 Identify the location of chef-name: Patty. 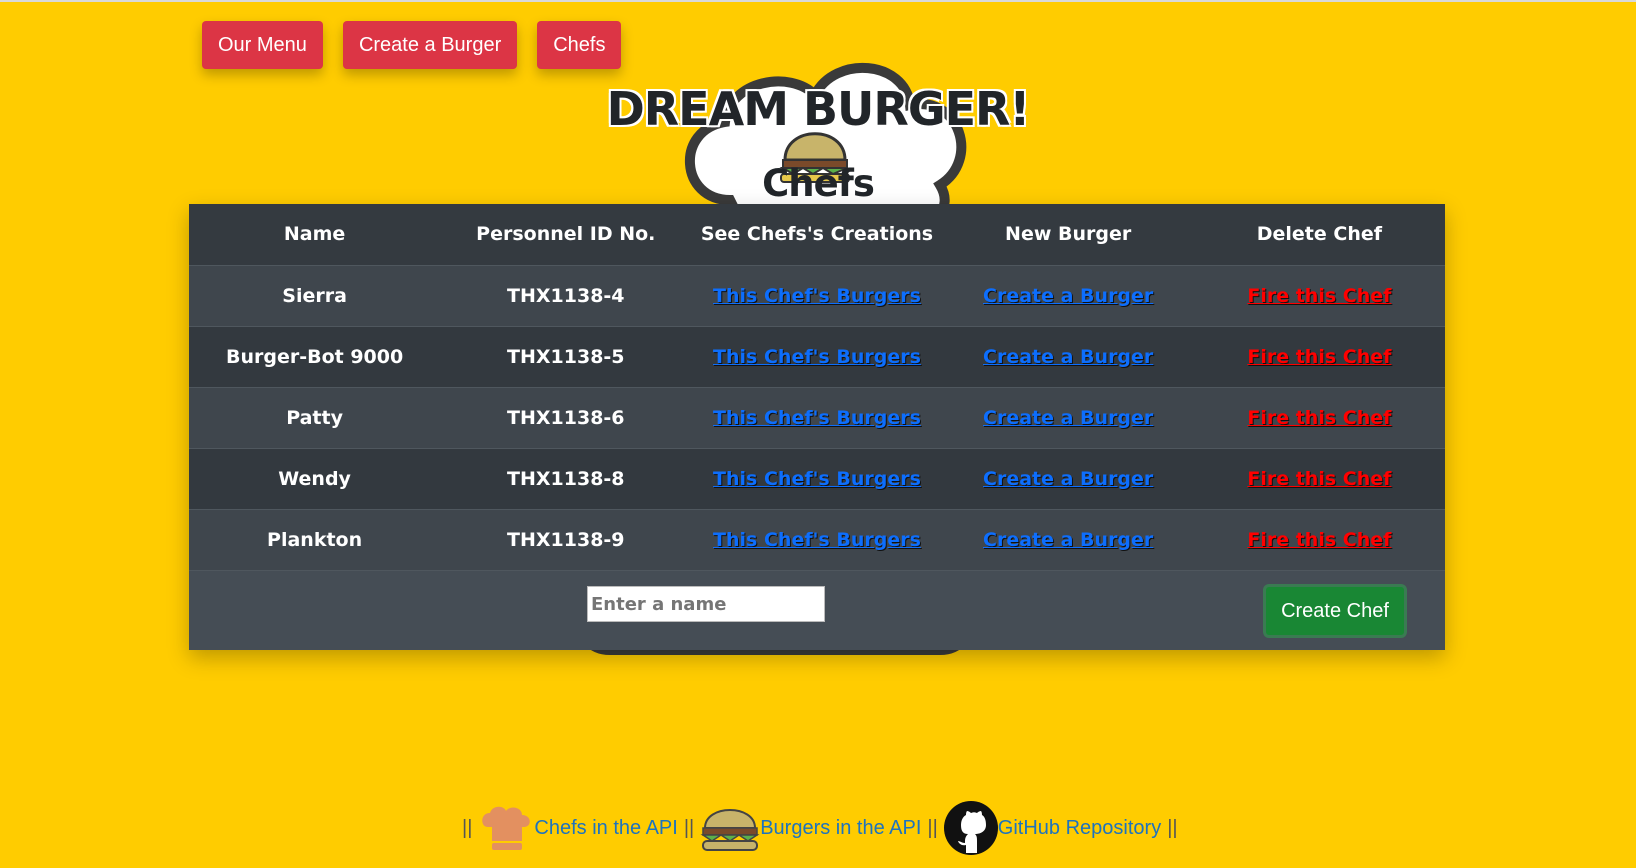
(315, 417).